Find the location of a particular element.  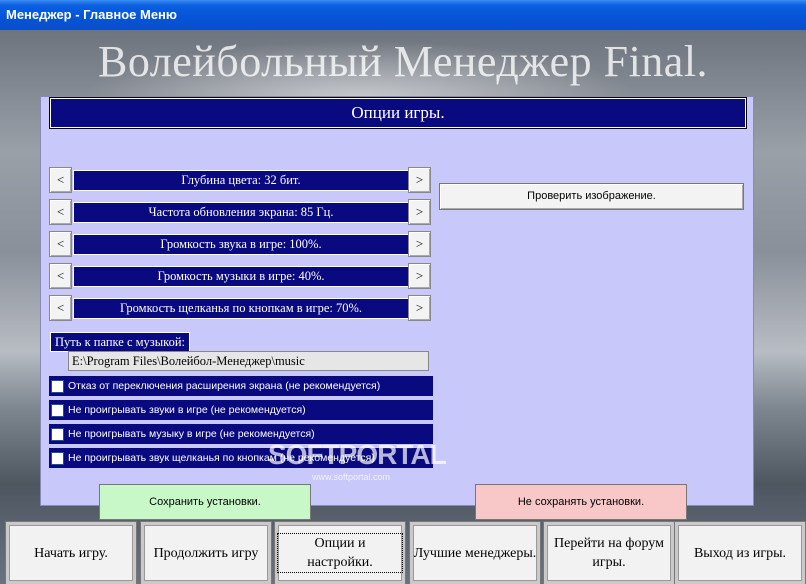

exit-game-button: Выход из игры. is located at coordinates (740, 553).